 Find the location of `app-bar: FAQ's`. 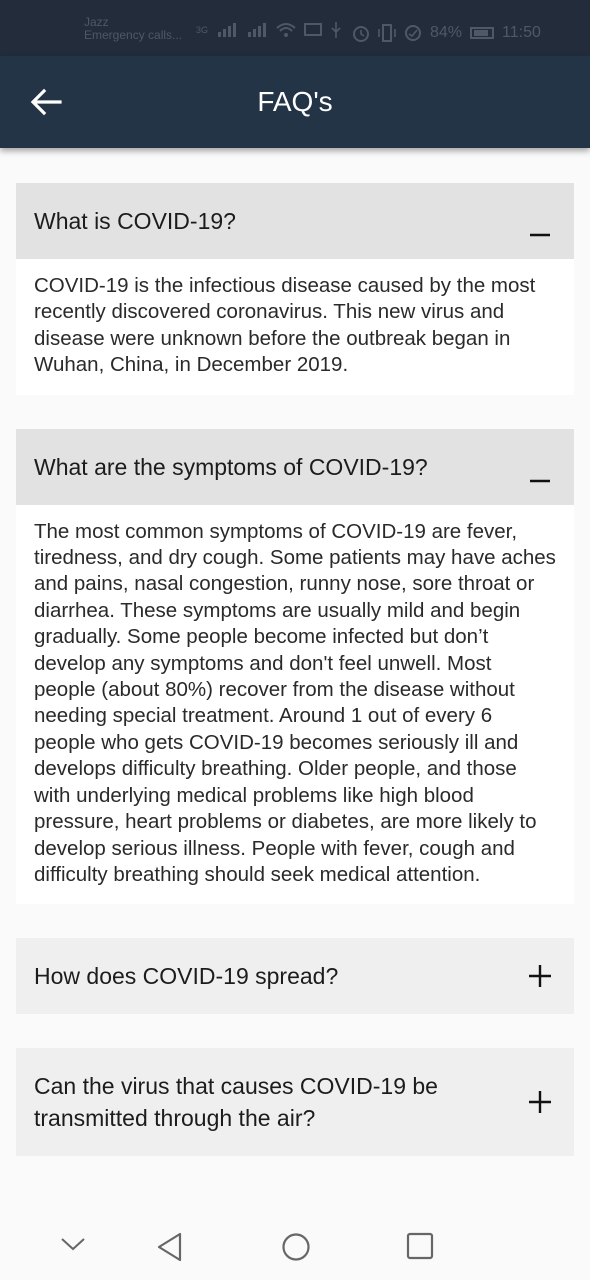

app-bar: FAQ's is located at coordinates (295, 102).